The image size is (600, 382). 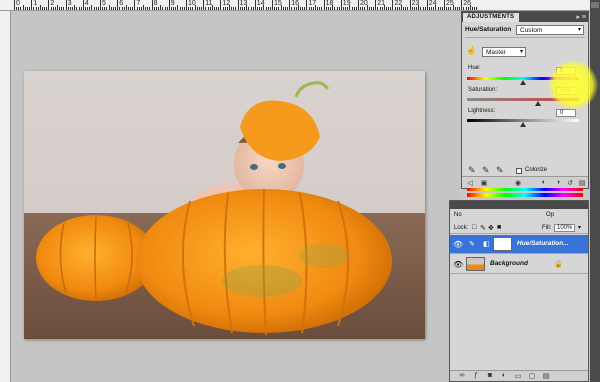 What do you see at coordinates (499, 227) in the screenshot?
I see `lock-all-icon: ■` at bounding box center [499, 227].